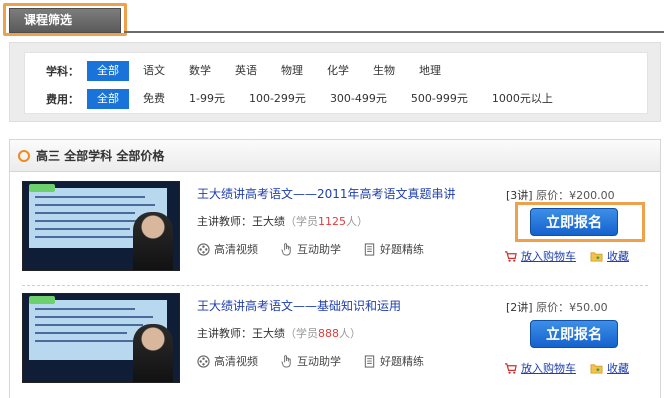 This screenshot has height=398, width=667. I want to click on subject-option-biology: 生物, so click(384, 71).